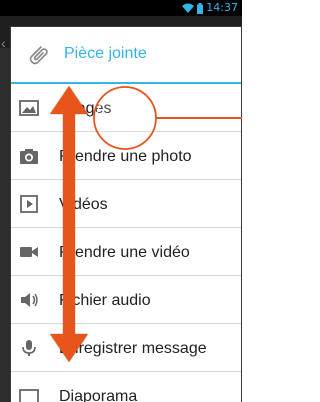 Image resolution: width=320 pixels, height=402 pixels. I want to click on menu-item-label: Prendre une photo, so click(125, 156).